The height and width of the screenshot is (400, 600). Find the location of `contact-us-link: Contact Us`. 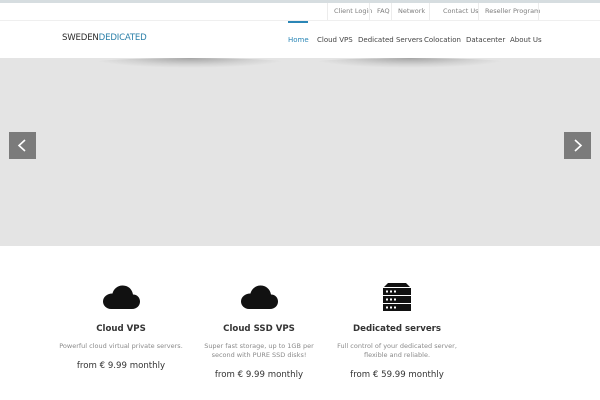

contact-us-link: Contact Us is located at coordinates (461, 11).